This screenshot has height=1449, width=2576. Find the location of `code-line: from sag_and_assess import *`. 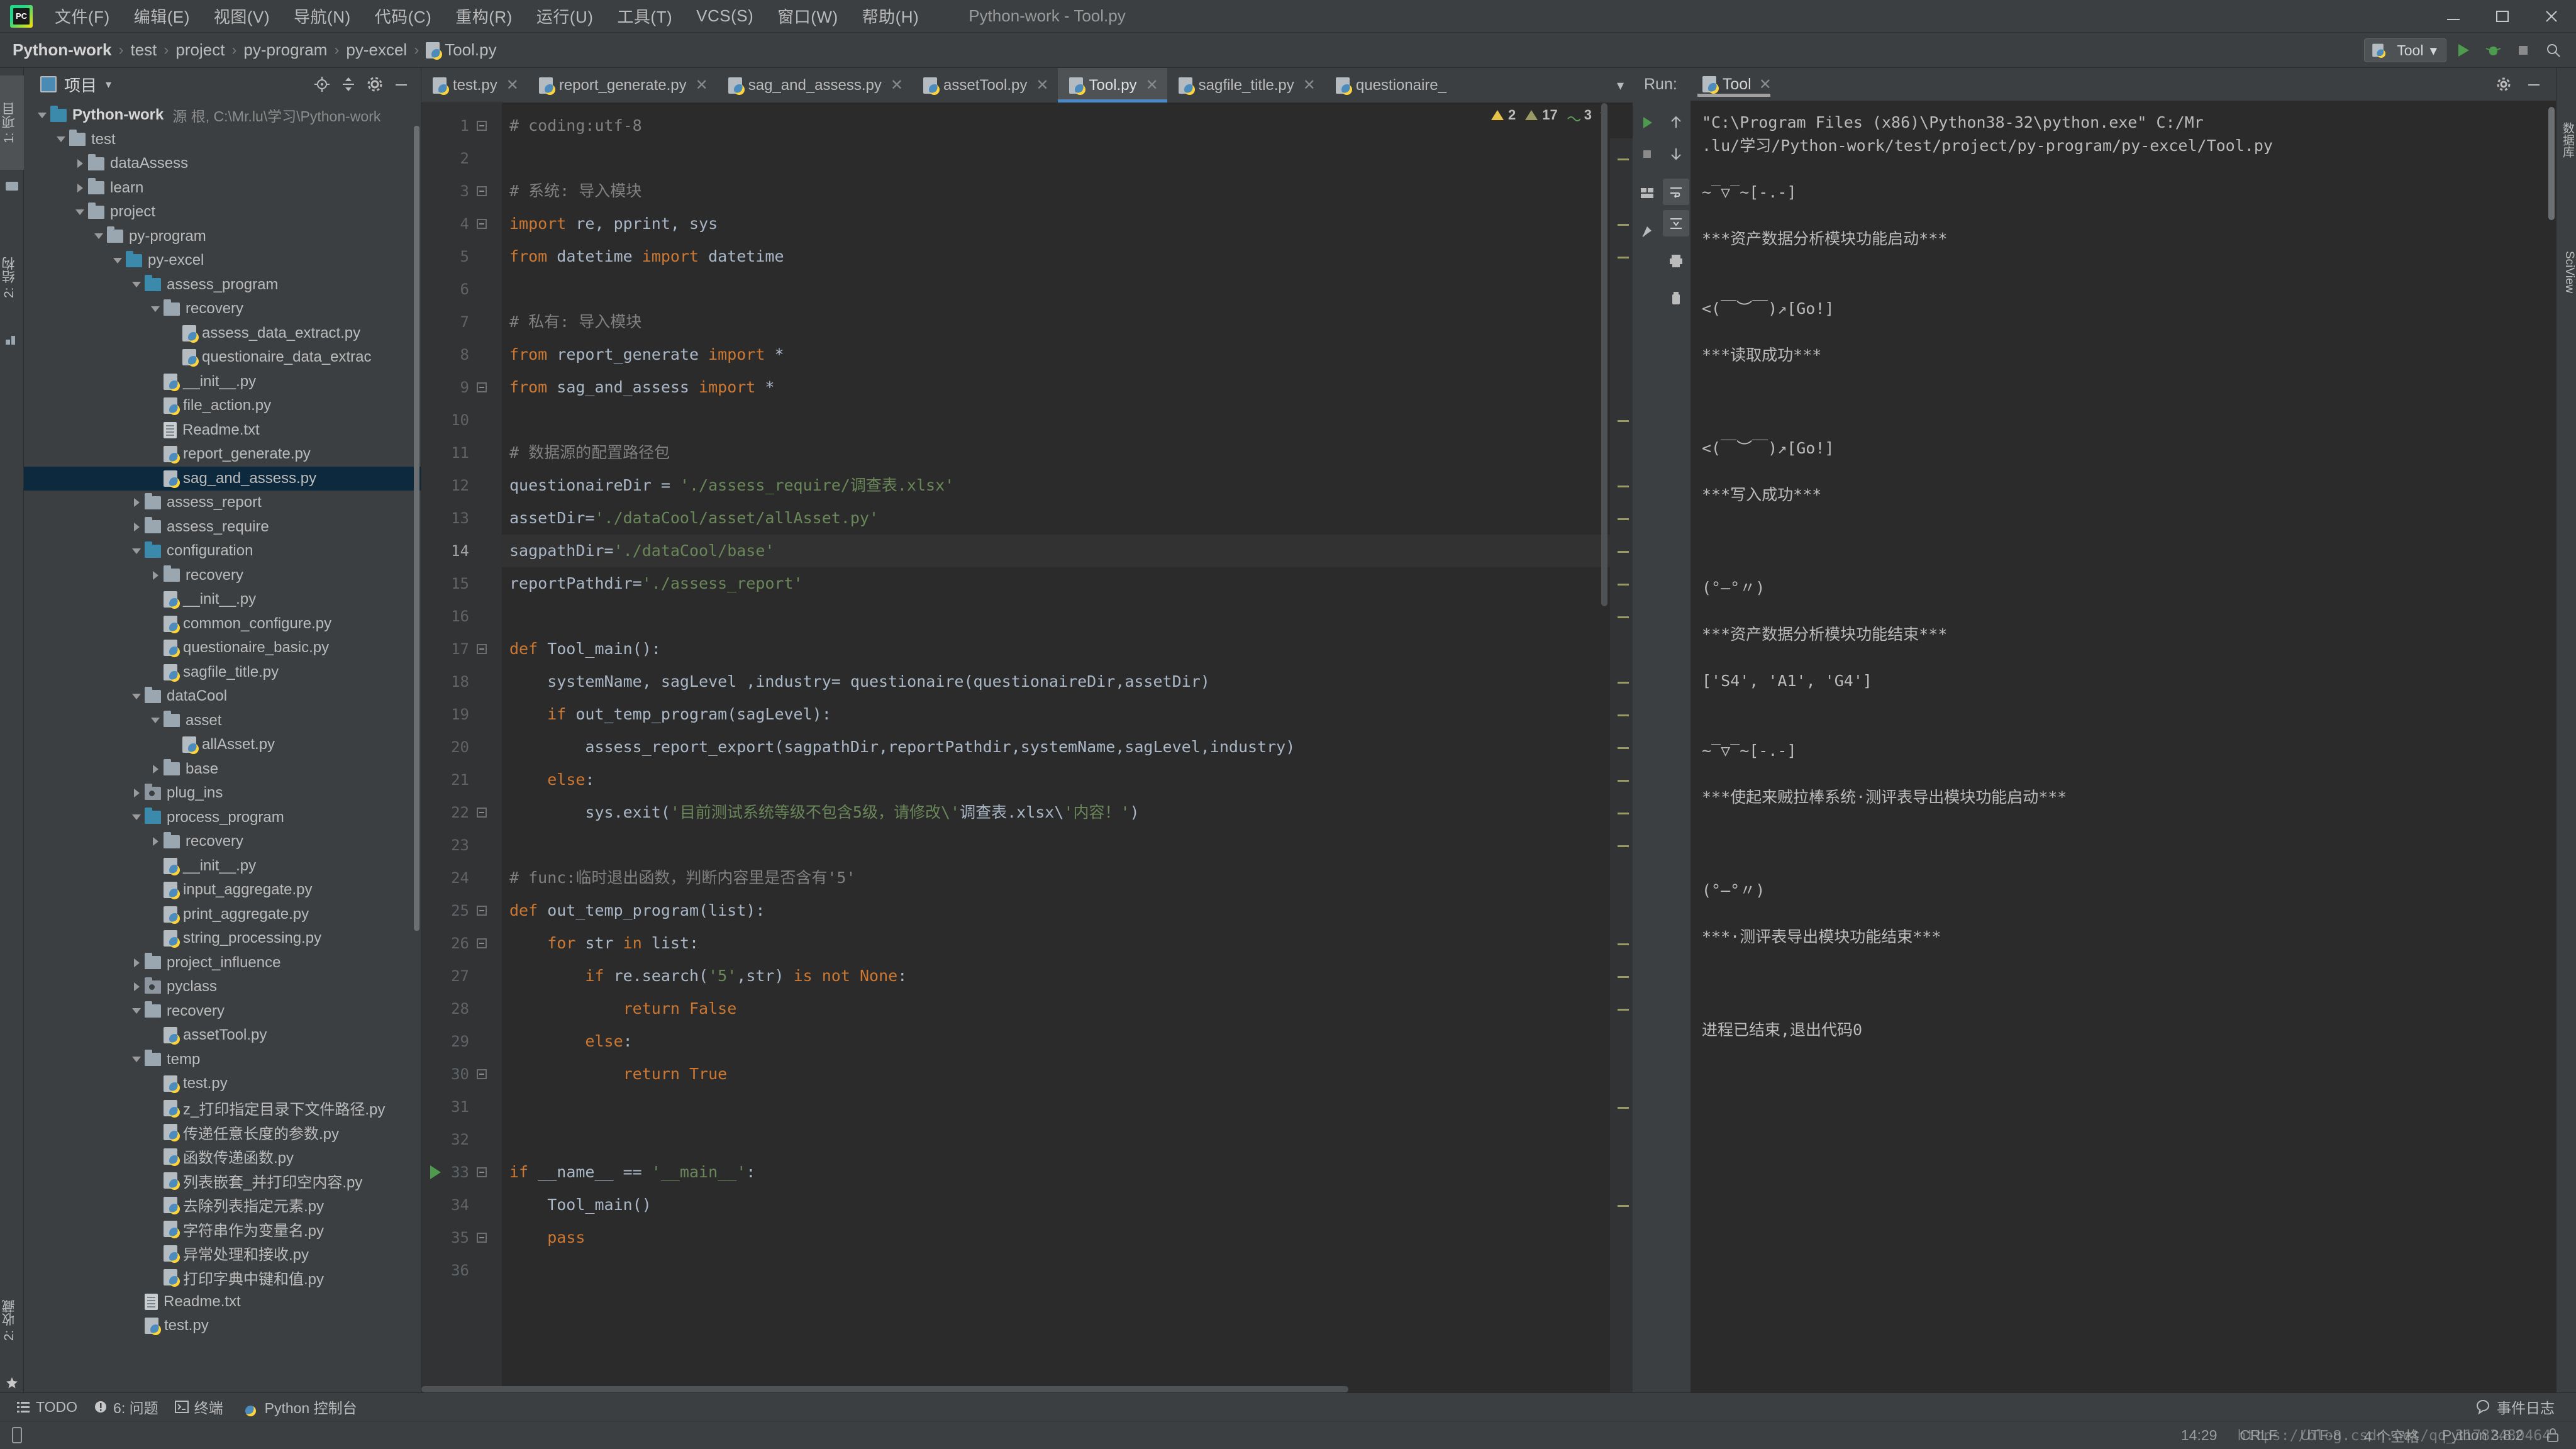

code-line: from sag_and_assess import * is located at coordinates (641, 387).